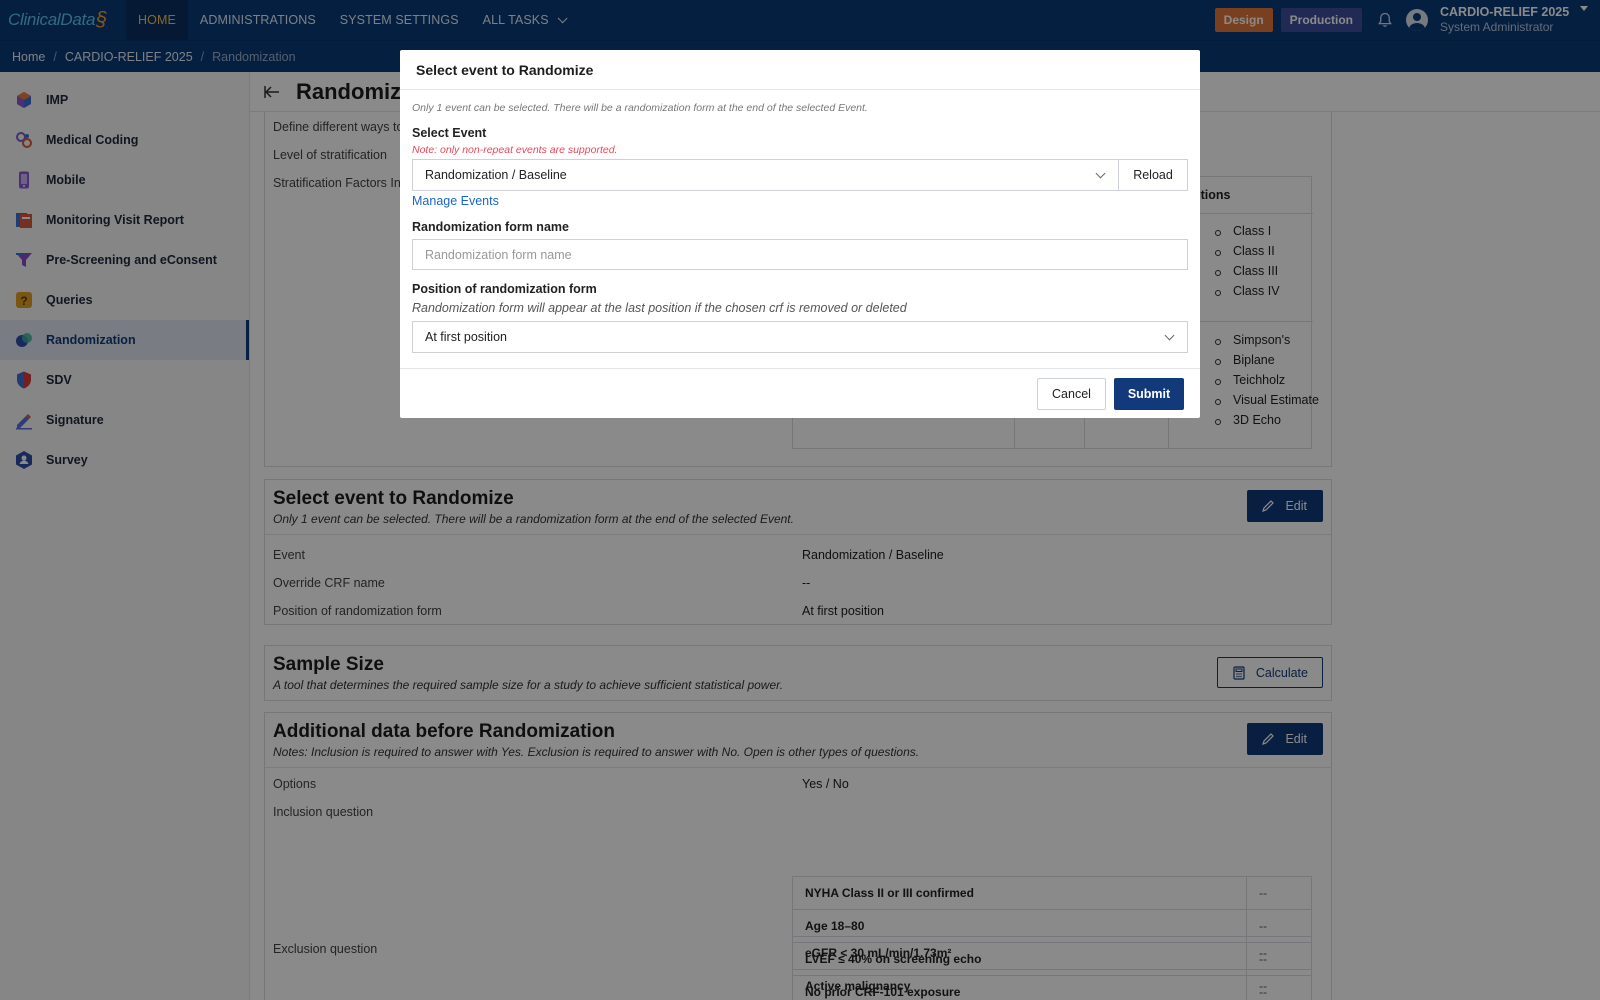  I want to click on event-select: Randomization / Baseline, so click(765, 175).